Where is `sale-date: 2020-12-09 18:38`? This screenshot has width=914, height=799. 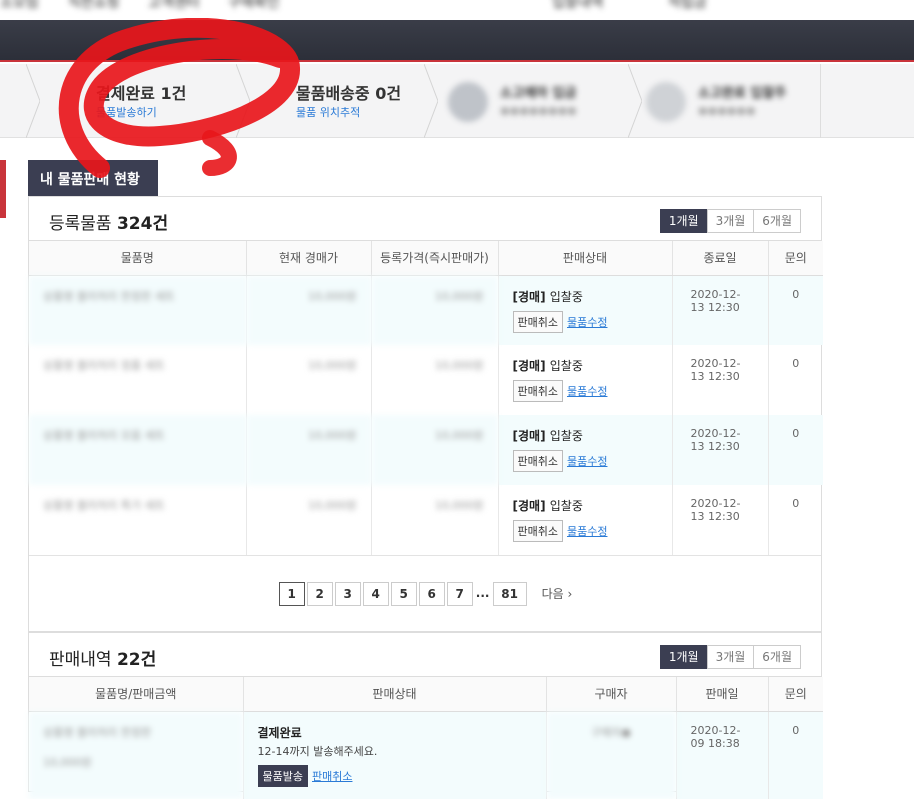
sale-date: 2020-12-09 18:38 is located at coordinates (722, 755).